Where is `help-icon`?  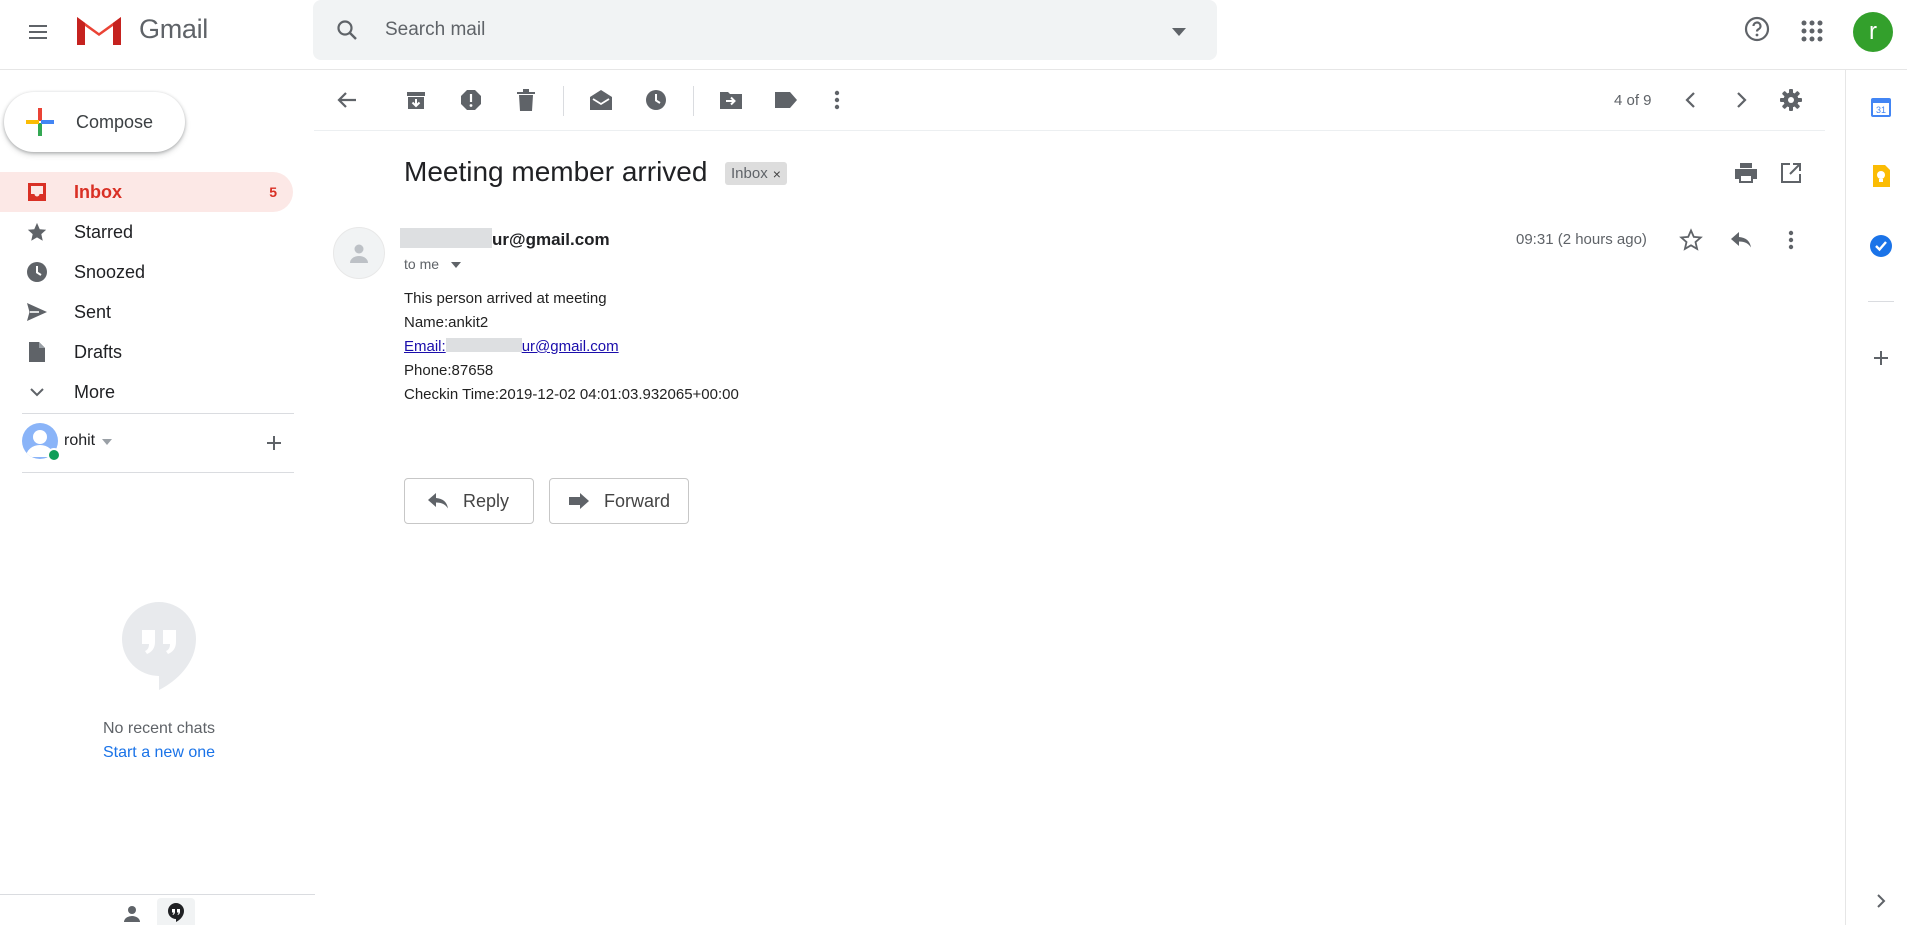 help-icon is located at coordinates (1757, 29).